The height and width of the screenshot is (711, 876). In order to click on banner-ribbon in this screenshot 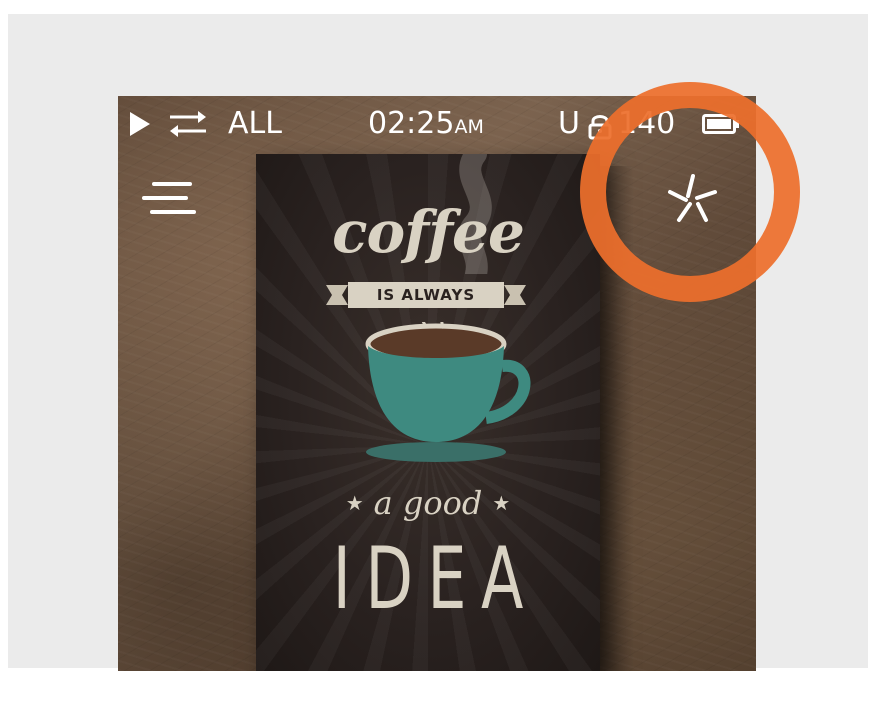, I will do `click(426, 295)`.